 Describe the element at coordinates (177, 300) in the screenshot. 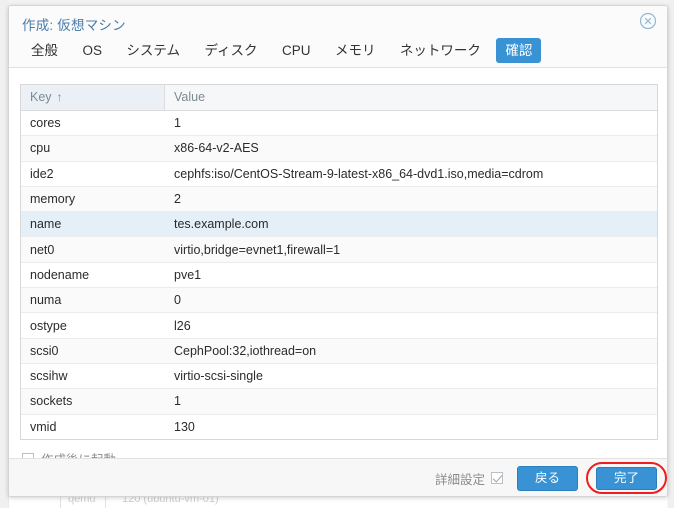

I see `row-value: 0` at that location.